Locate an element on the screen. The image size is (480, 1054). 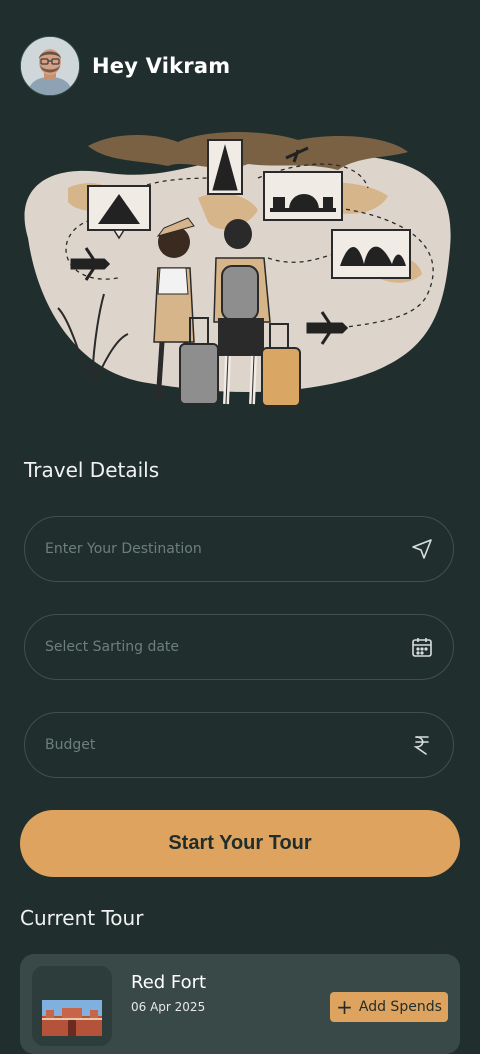
add-spends-button: + Add Spends is located at coordinates (389, 1007).